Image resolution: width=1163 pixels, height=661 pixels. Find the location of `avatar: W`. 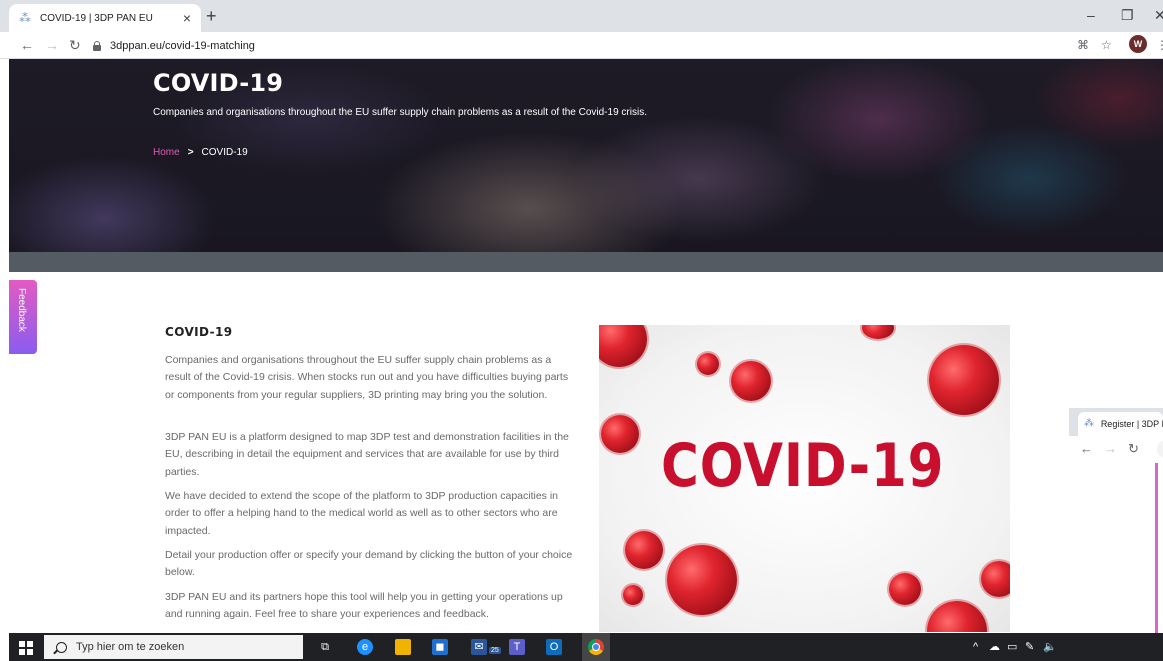

avatar: W is located at coordinates (1138, 44).